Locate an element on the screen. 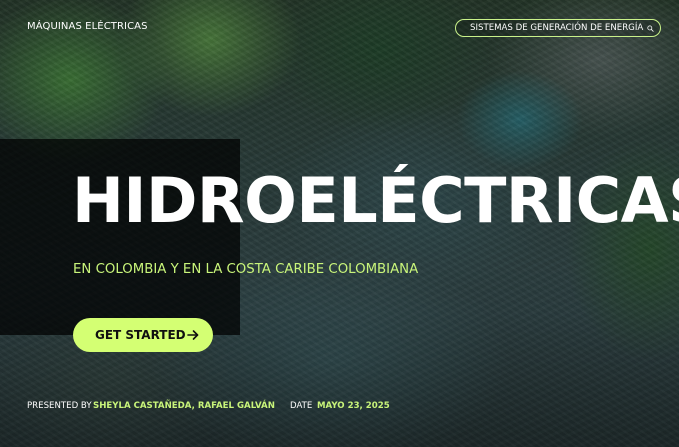 Image resolution: width=679 pixels, height=447 pixels. get-started-label: GET STARTED is located at coordinates (140, 335).